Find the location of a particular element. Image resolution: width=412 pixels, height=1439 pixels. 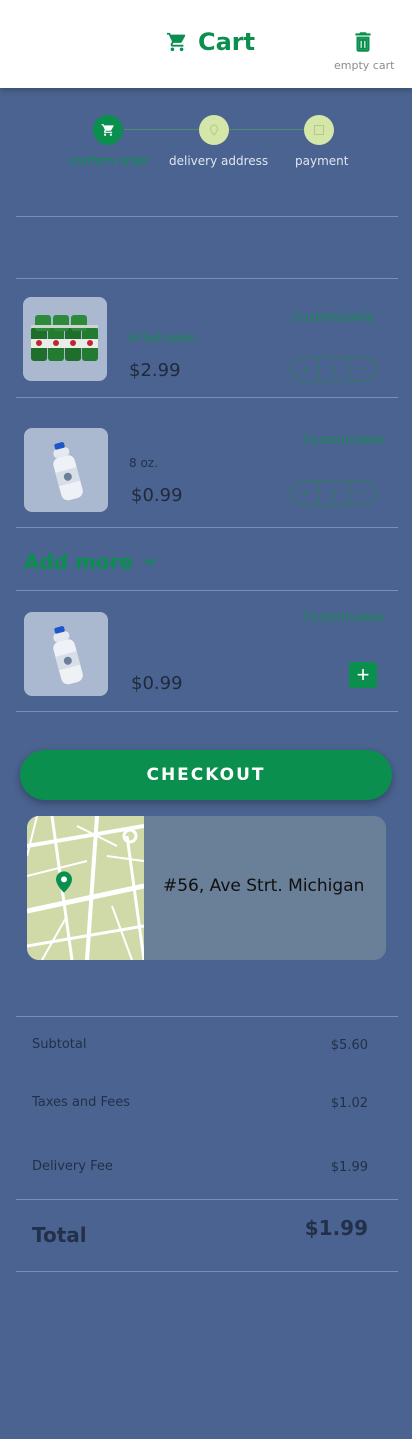

step-label-delivery-address: delivery address is located at coordinates (219, 161).